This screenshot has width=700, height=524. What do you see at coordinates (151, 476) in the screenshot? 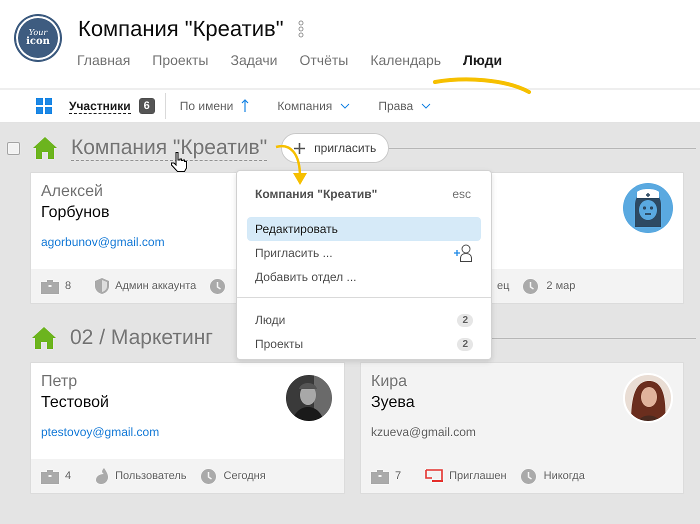
I see `role-label: Пользователь` at bounding box center [151, 476].